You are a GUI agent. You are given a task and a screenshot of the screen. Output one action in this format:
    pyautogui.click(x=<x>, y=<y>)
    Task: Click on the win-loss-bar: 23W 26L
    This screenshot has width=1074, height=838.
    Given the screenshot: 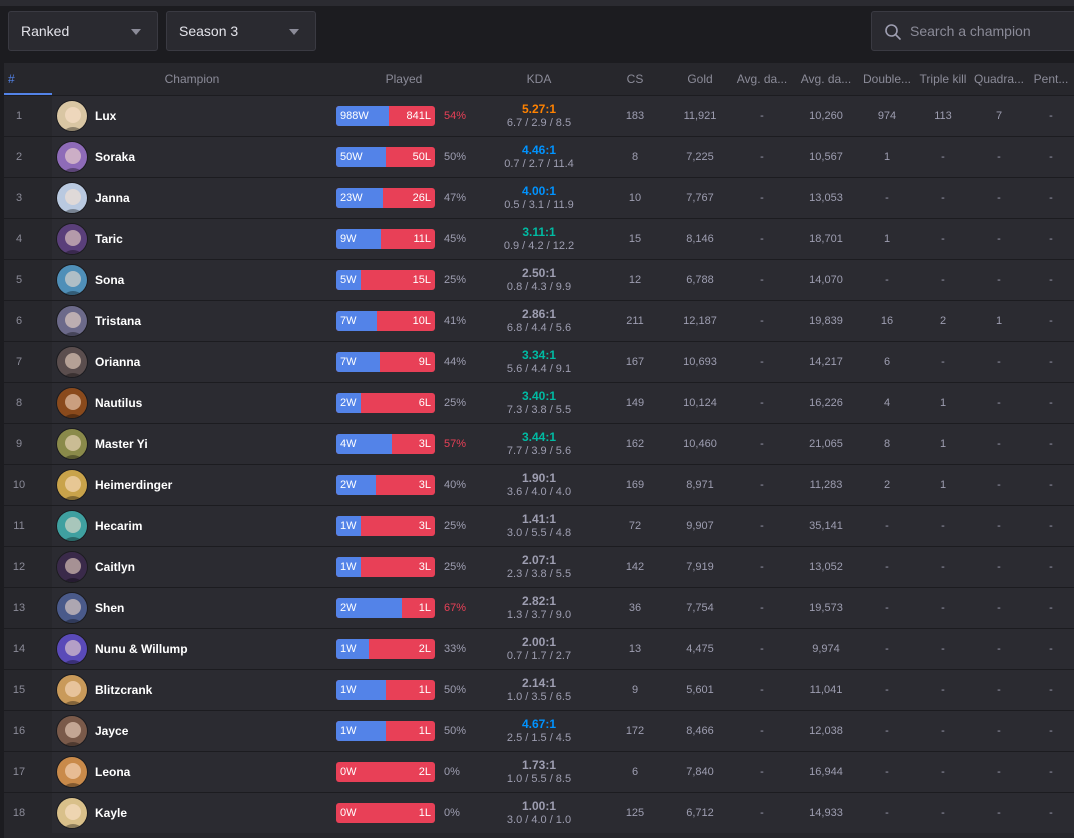 What is the action you would take?
    pyautogui.click(x=385, y=198)
    